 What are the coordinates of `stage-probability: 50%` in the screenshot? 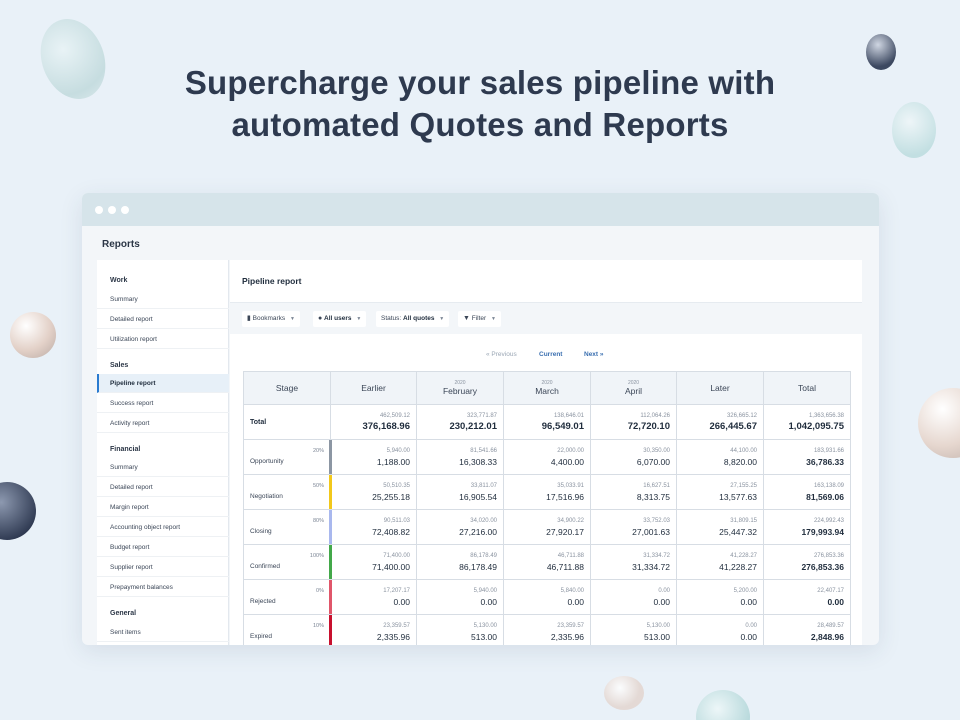 It's located at (318, 486).